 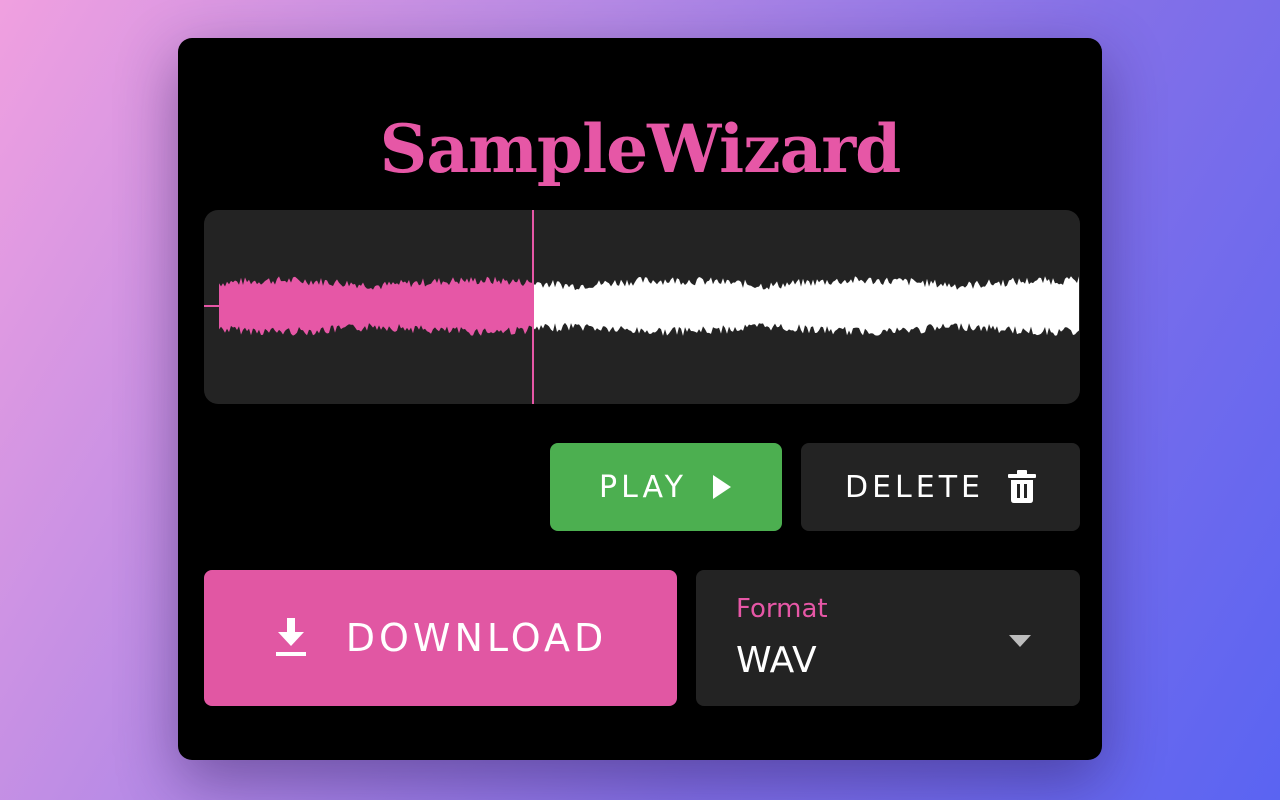 I want to click on caret-down-icon, so click(x=1020, y=641).